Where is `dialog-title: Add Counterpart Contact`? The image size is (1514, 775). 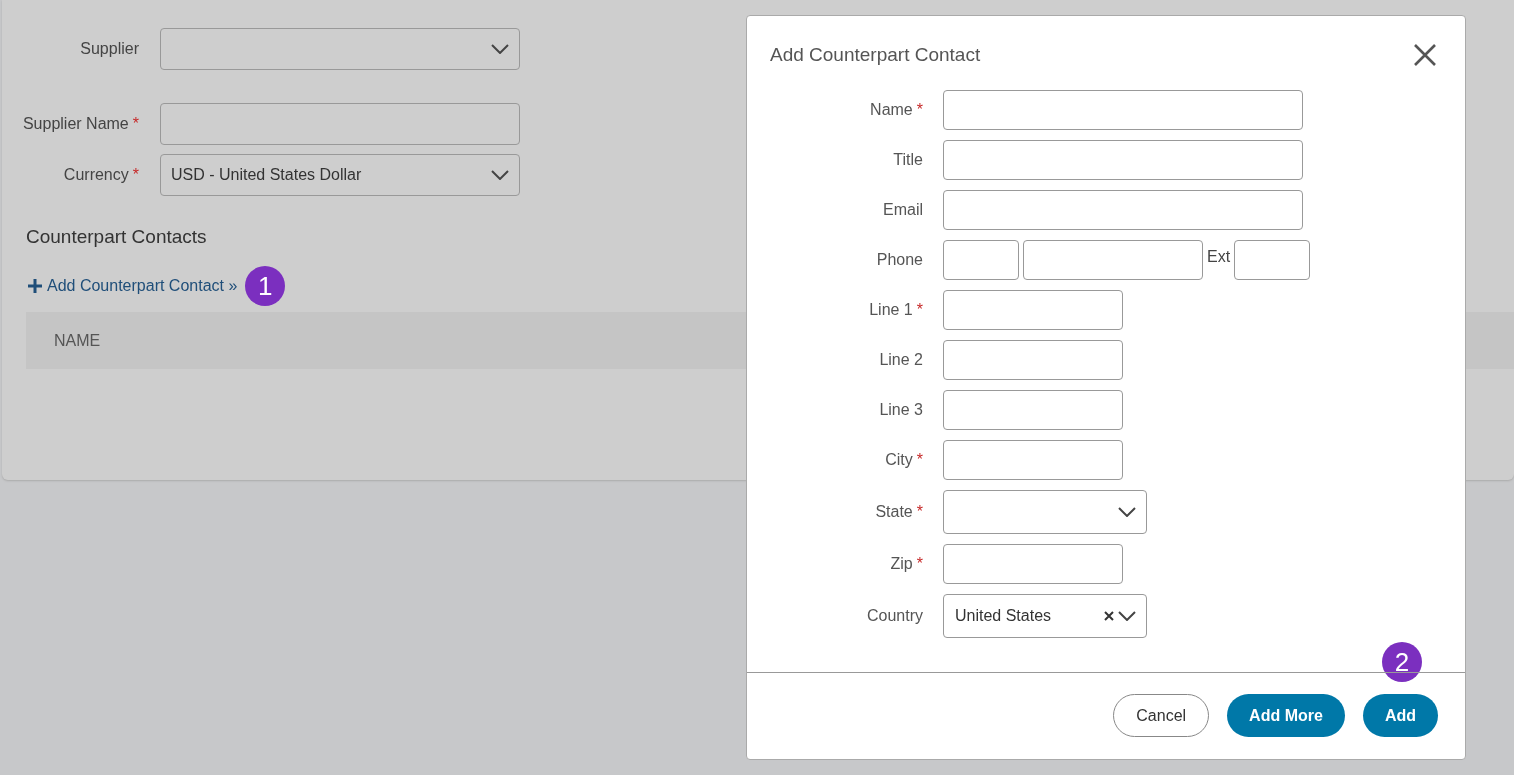
dialog-title: Add Counterpart Contact is located at coordinates (875, 55).